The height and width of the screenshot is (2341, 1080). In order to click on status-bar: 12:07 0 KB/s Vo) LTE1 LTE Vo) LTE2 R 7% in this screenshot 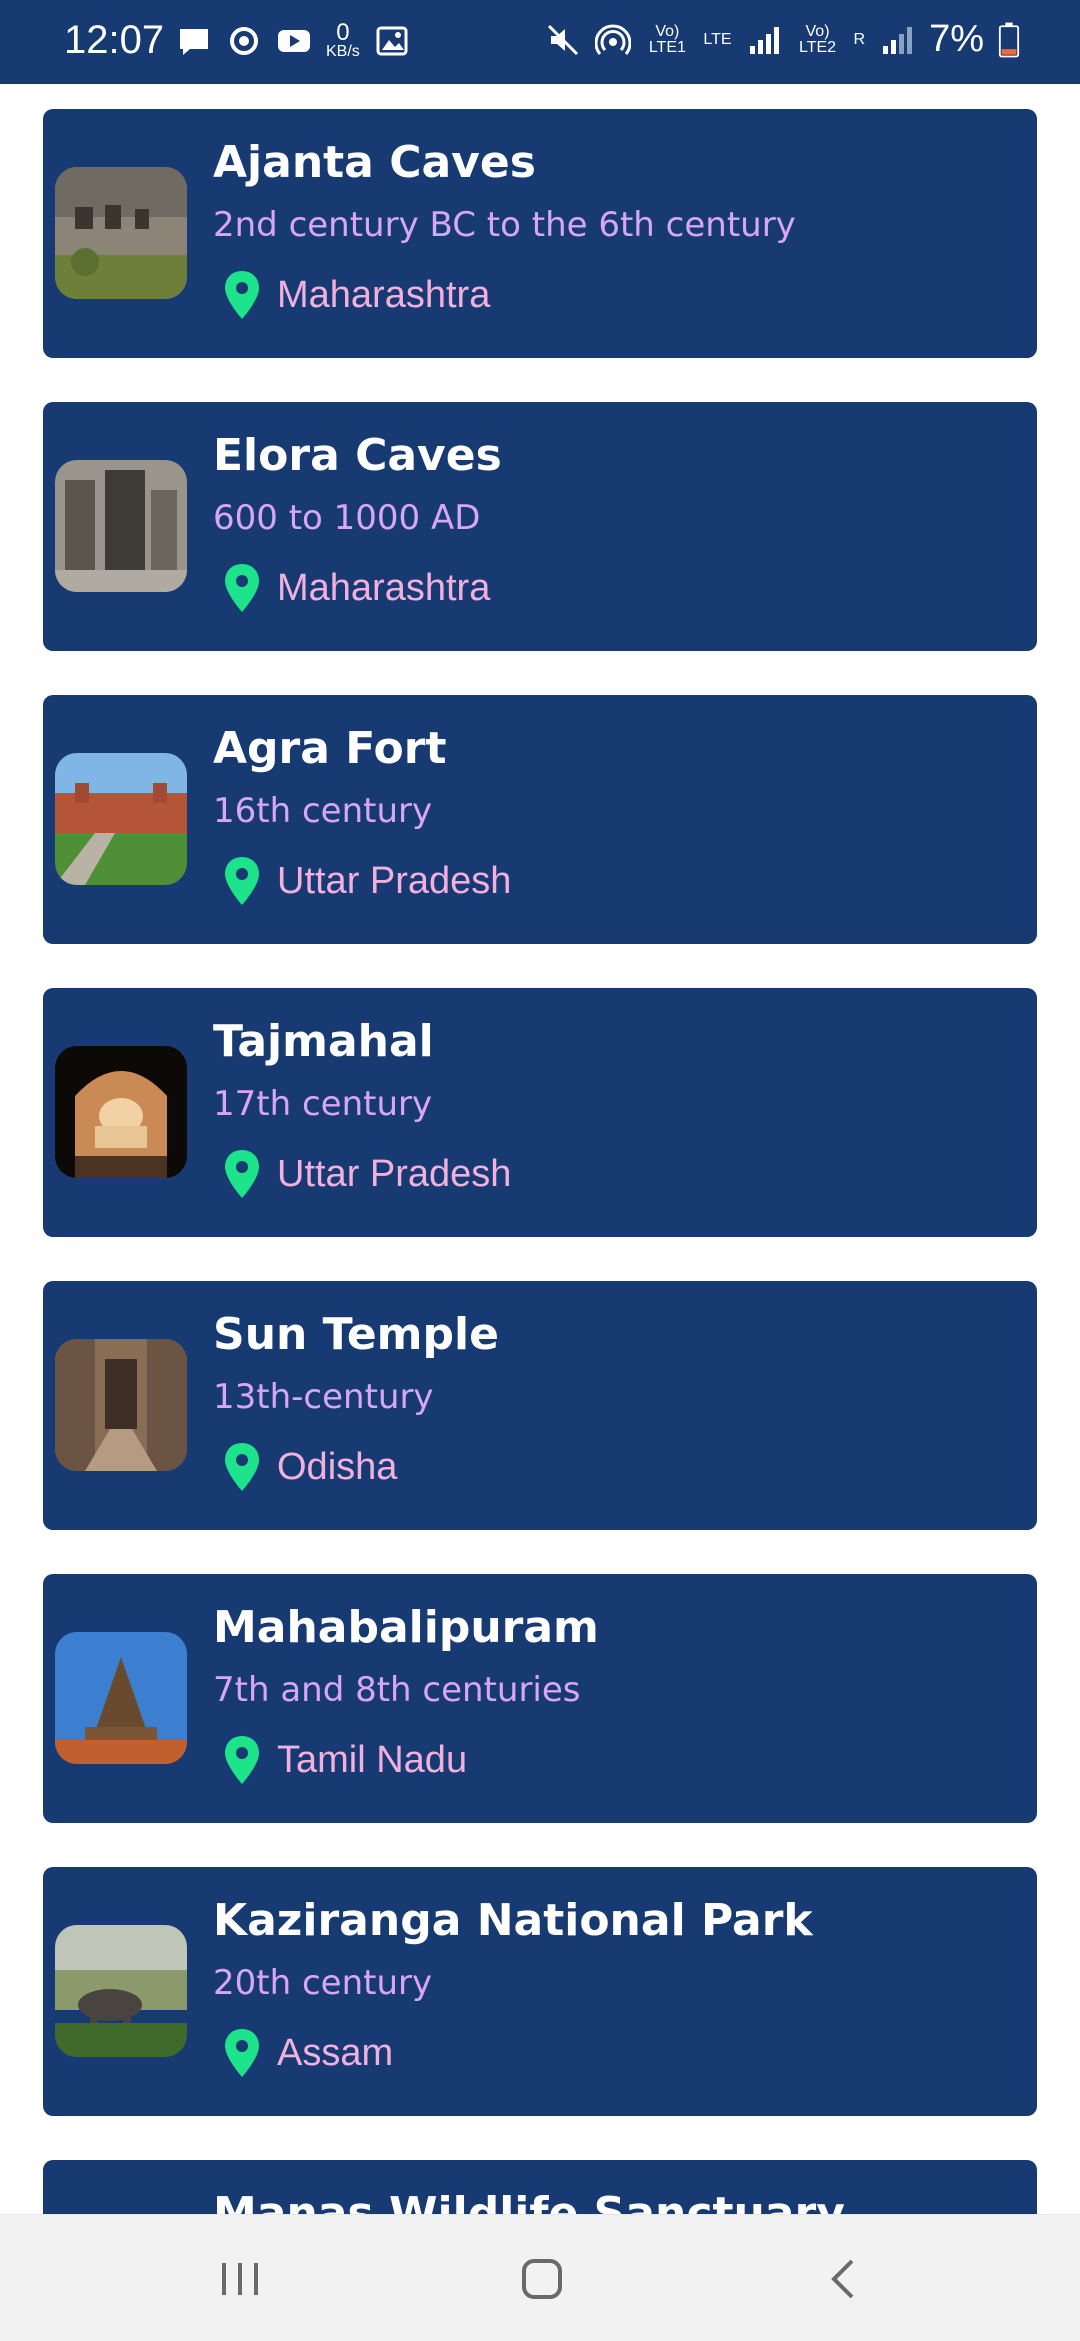, I will do `click(540, 42)`.